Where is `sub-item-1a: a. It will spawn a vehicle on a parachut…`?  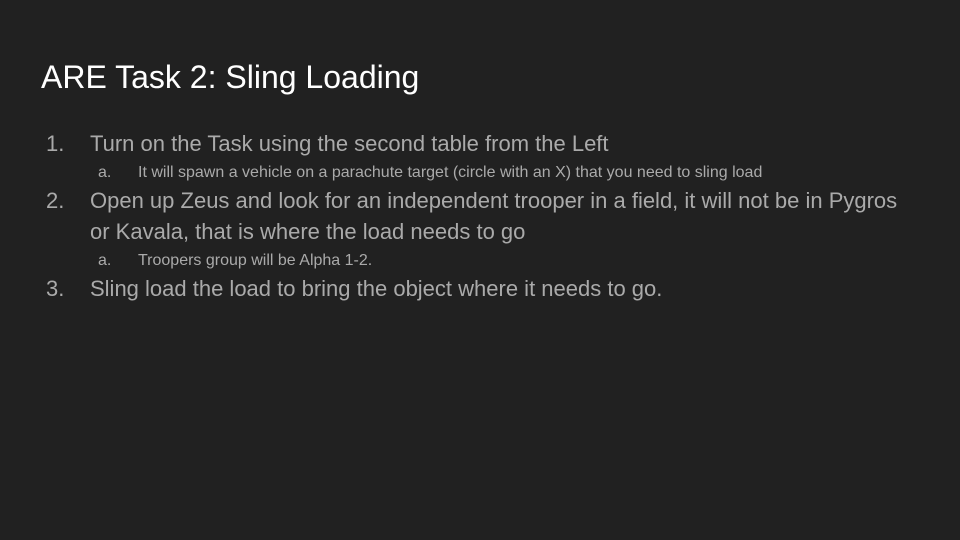
sub-item-1a: a. It will spawn a vehicle on a parachut… is located at coordinates (480, 172).